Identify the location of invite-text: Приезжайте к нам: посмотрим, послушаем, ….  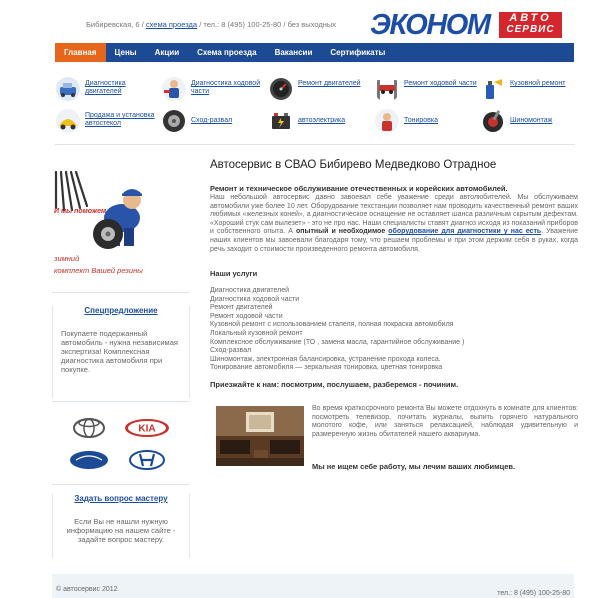
(334, 384).